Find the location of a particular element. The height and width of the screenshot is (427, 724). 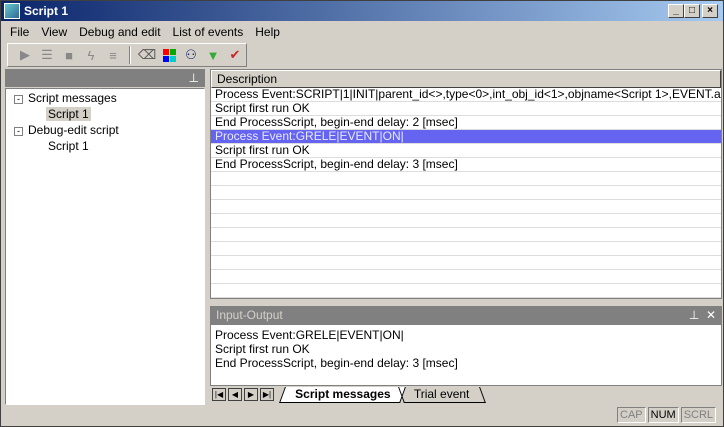

maximize-button: □ is located at coordinates (692, 11).